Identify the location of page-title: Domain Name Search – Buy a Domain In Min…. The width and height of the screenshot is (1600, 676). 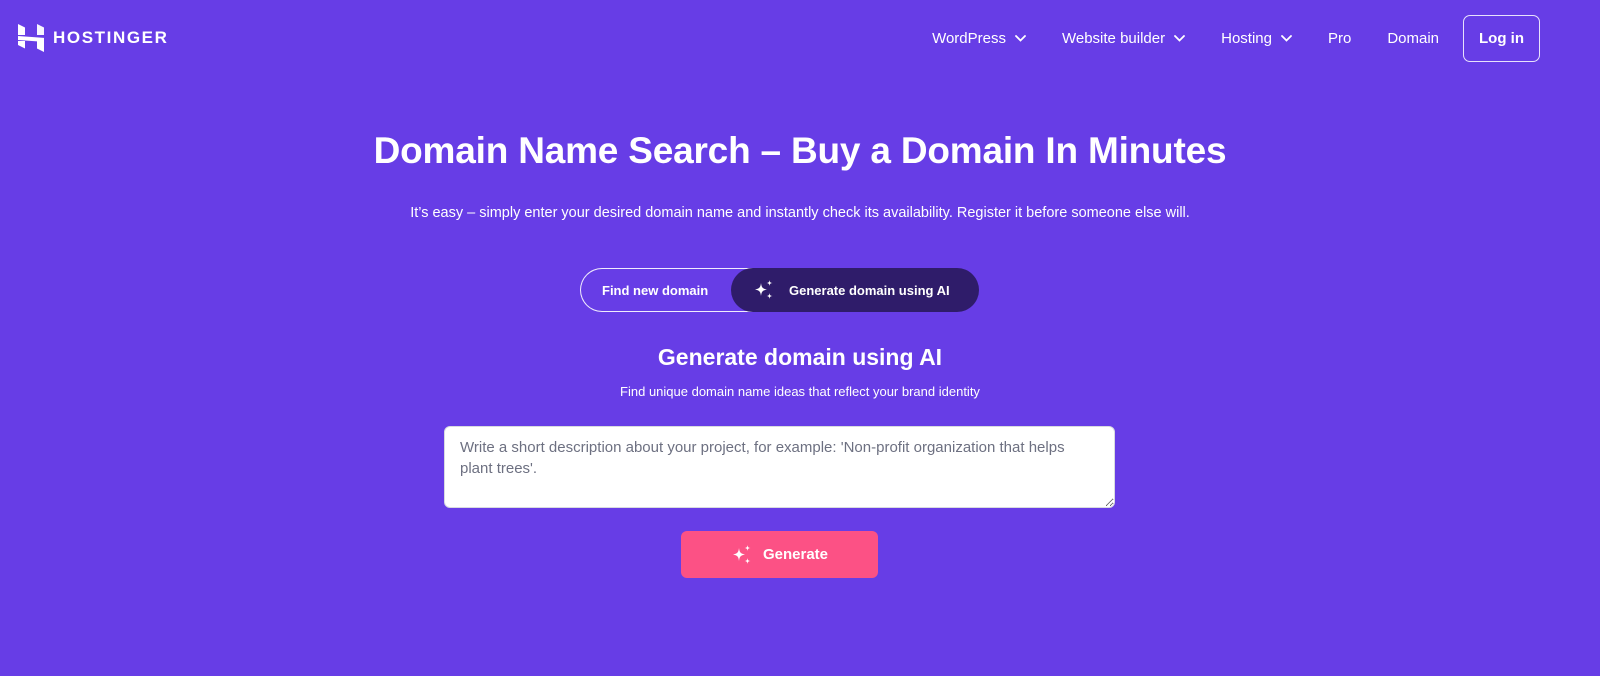
(800, 150).